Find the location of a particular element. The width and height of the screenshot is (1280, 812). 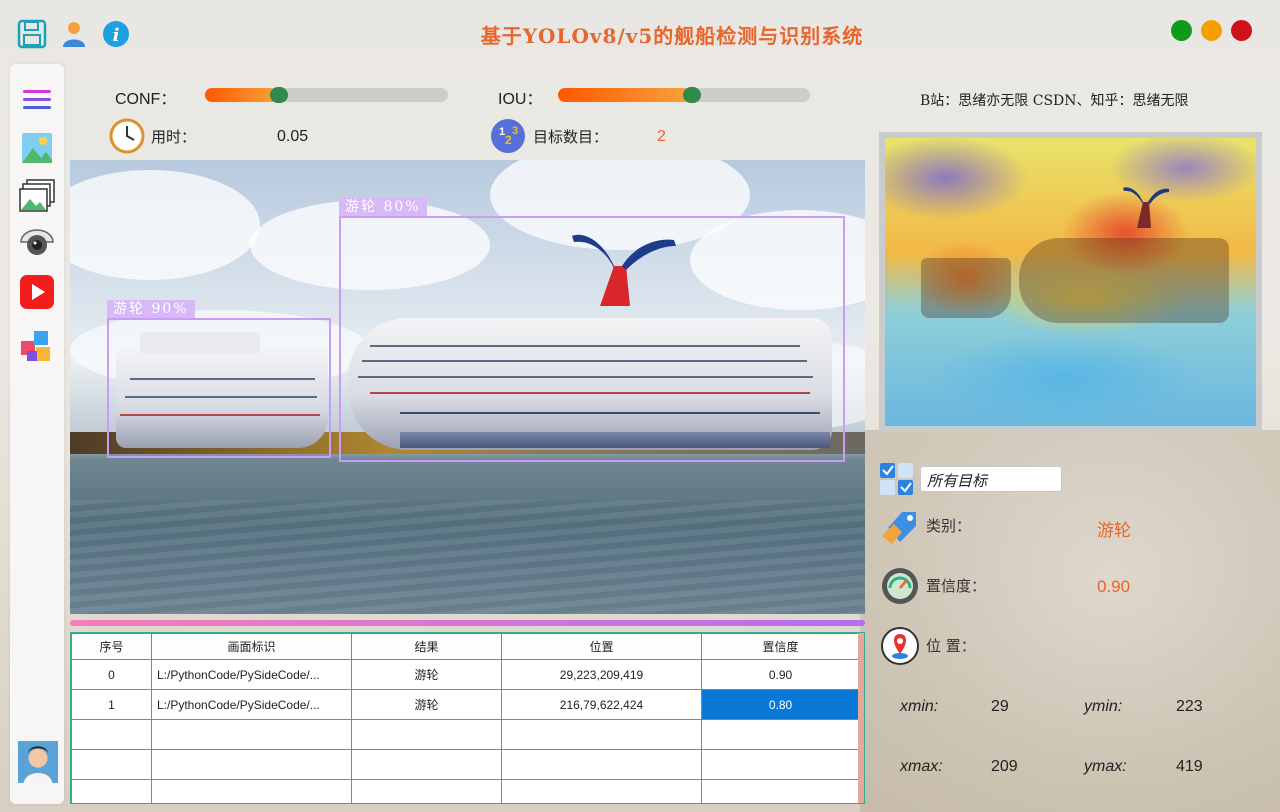

ymin-value: 223 is located at coordinates (1189, 706).